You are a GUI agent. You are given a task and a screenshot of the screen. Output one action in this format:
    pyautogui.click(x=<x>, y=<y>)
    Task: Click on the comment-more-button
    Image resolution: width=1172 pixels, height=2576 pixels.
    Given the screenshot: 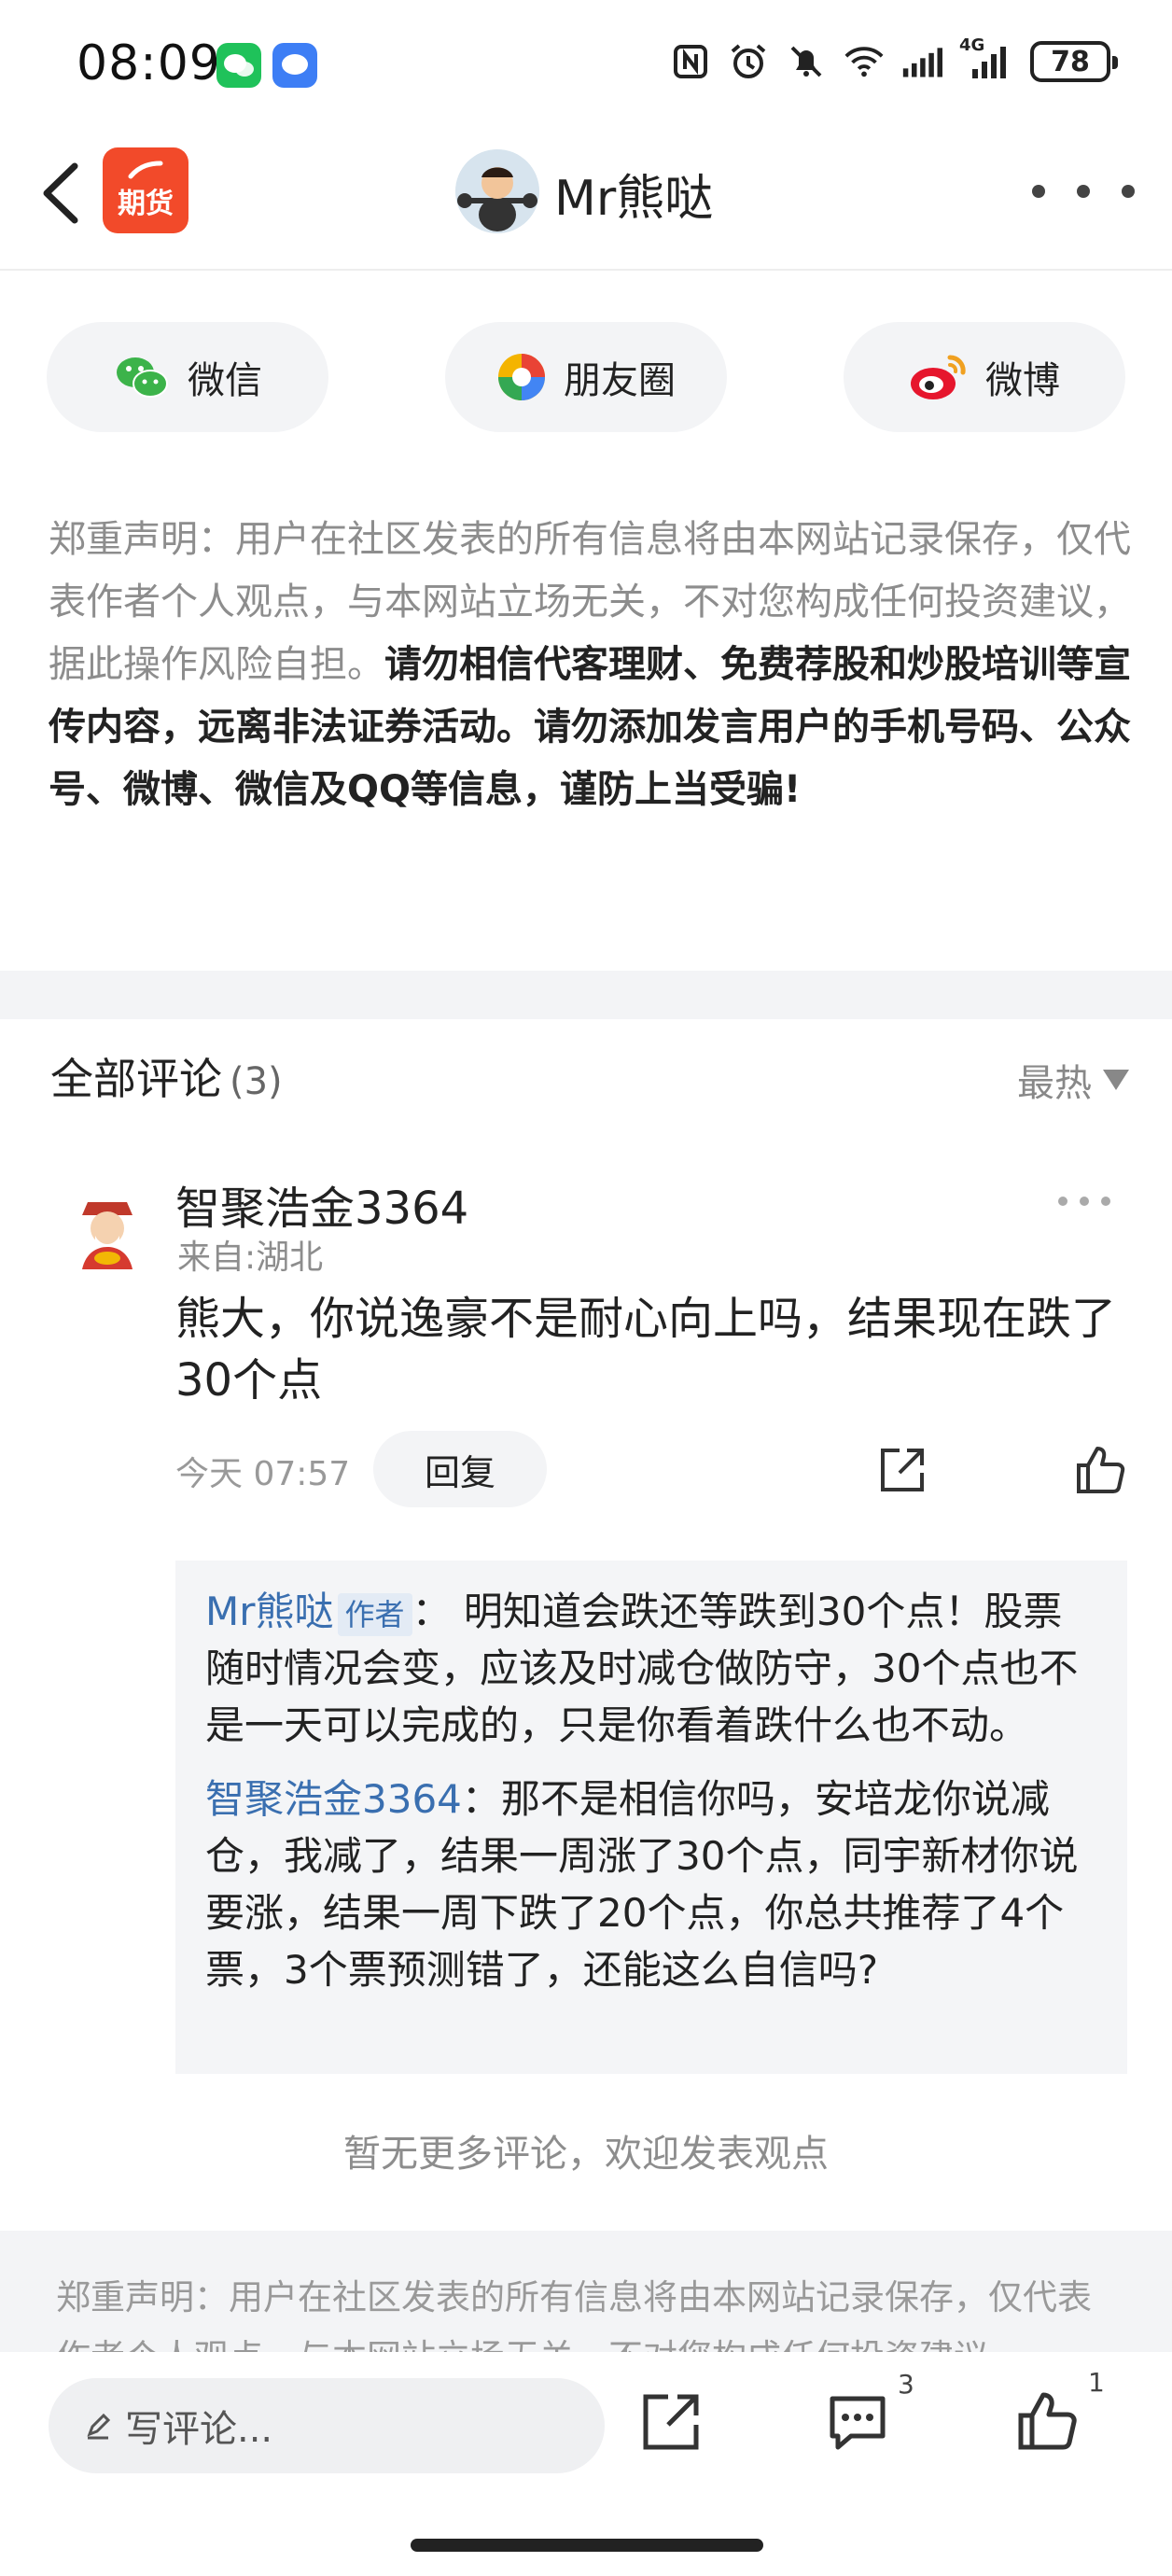 What is the action you would take?
    pyautogui.click(x=1084, y=1201)
    